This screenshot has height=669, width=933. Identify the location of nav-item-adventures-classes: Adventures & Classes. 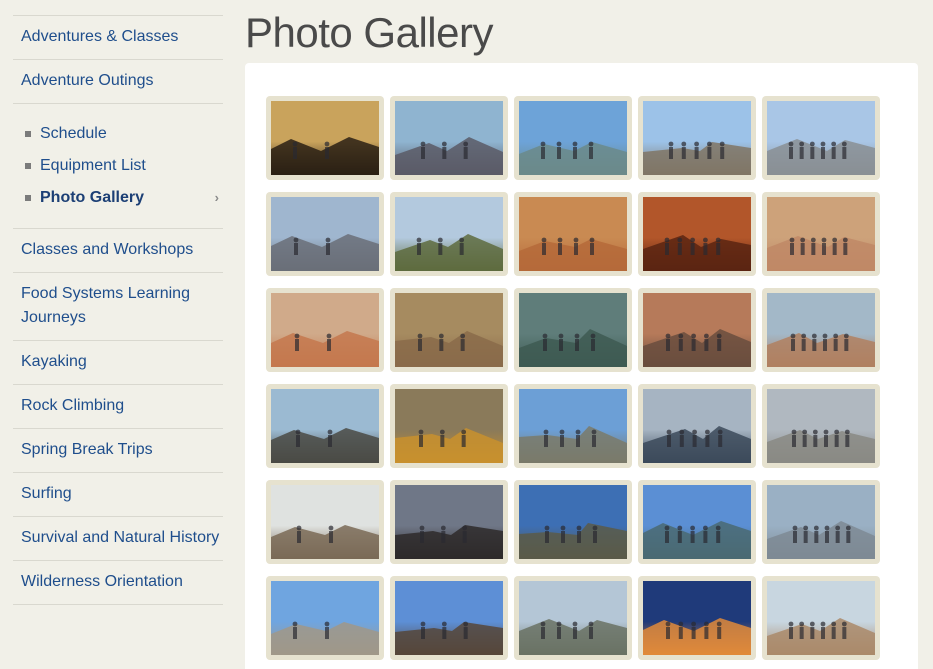
(118, 38).